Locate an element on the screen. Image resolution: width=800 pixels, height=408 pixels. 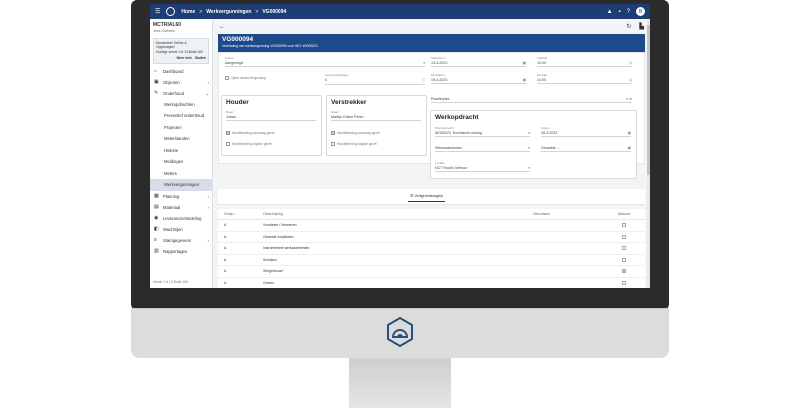
table-row: A Schrijven is located at coordinates (431, 260).